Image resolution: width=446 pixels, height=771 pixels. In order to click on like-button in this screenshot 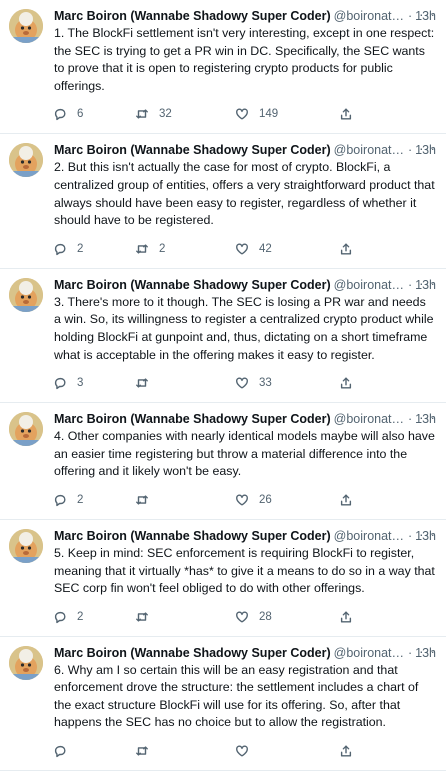, I will do `click(287, 751)`.